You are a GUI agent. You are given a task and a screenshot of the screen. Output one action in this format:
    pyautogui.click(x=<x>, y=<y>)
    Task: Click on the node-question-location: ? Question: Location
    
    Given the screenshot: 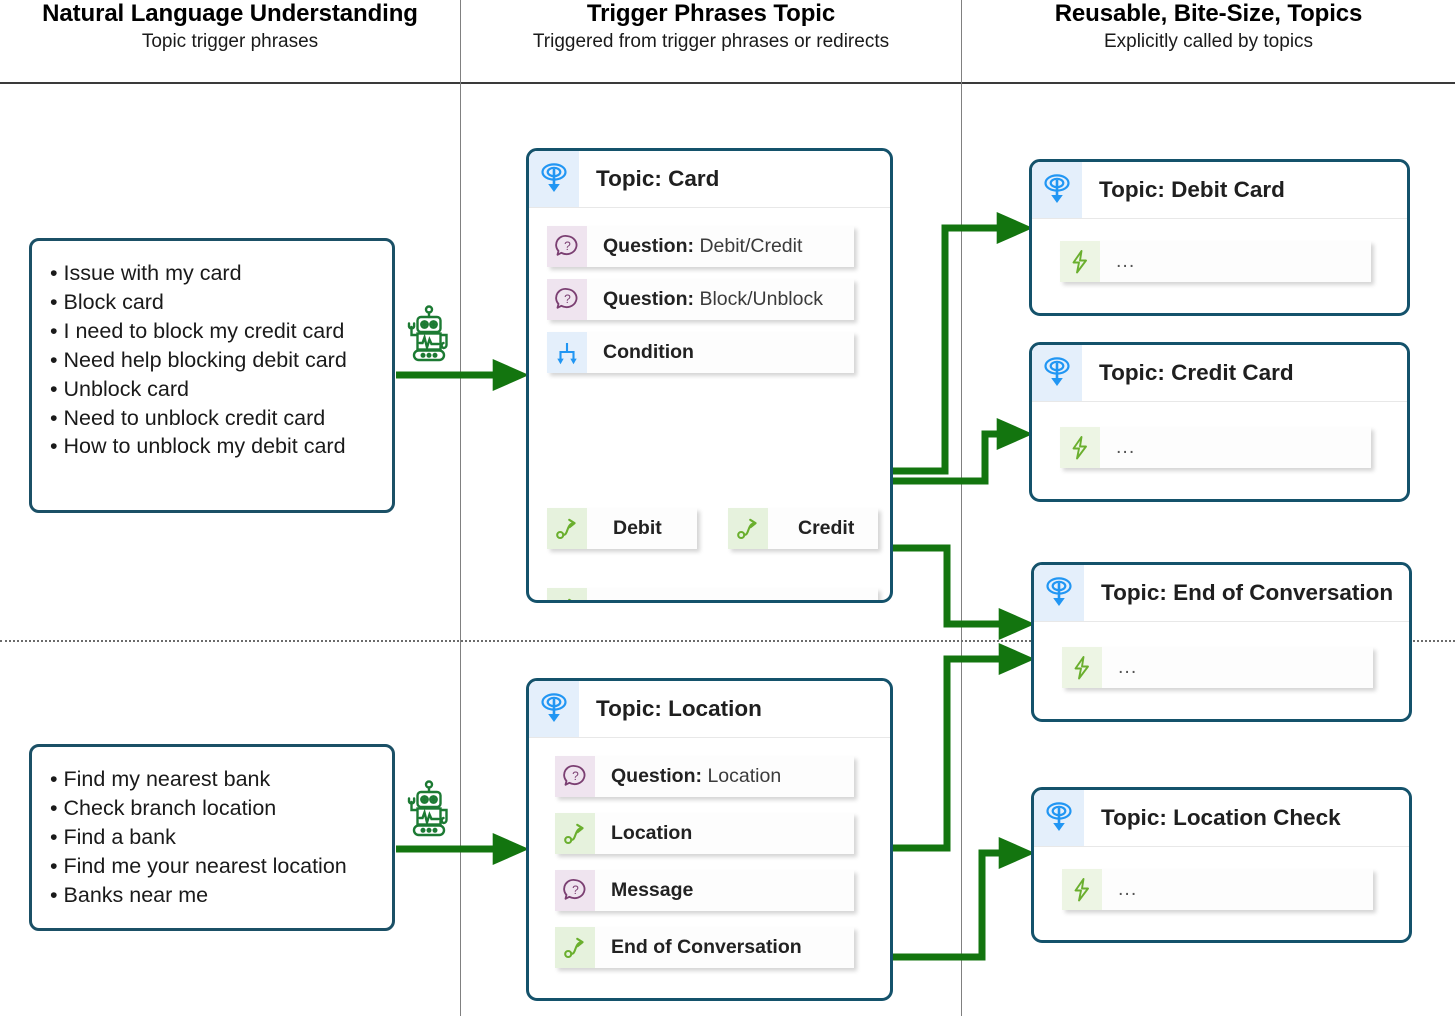 What is the action you would take?
    pyautogui.click(x=704, y=776)
    